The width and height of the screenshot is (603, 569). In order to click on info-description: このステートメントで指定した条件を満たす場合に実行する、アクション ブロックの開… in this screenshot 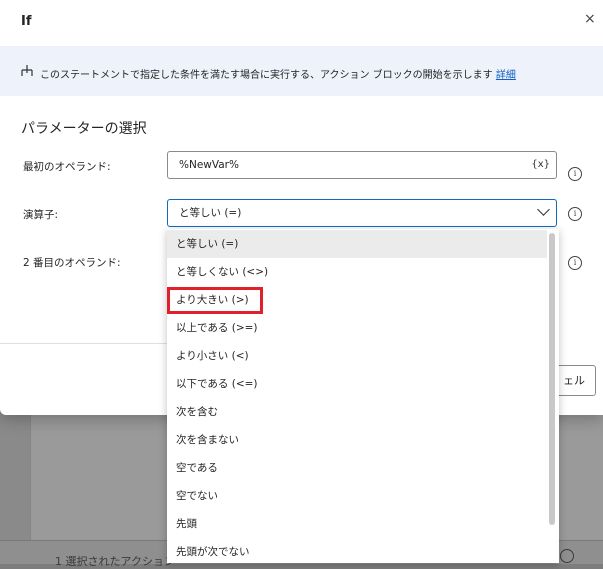, I will do `click(278, 73)`.